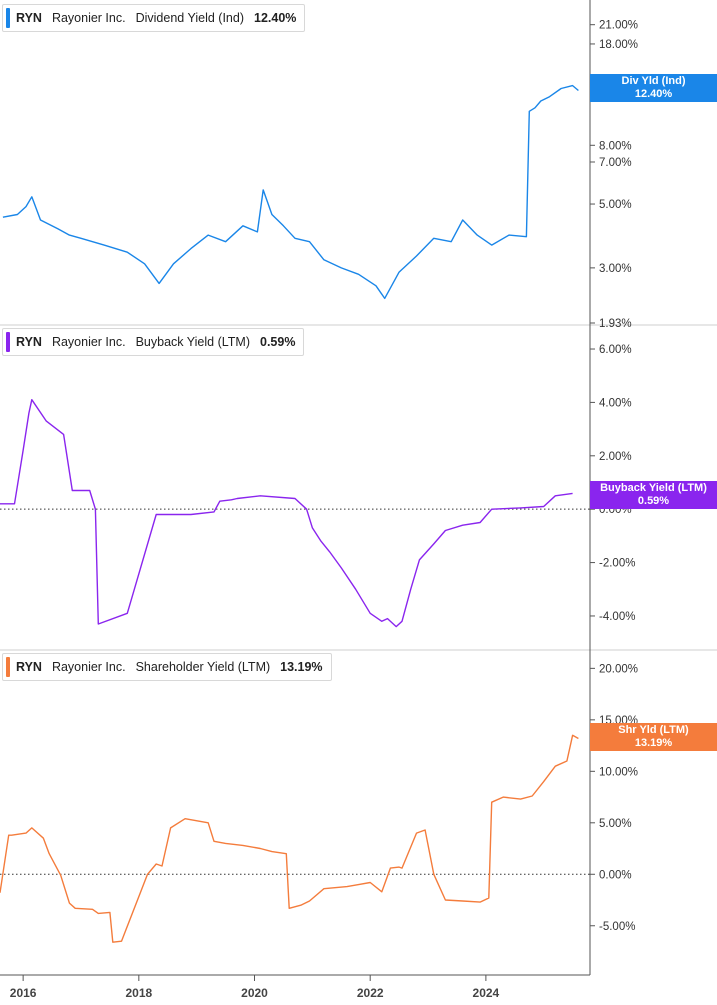  What do you see at coordinates (138, 993) in the screenshot?
I see `x-tick-label: 2018` at bounding box center [138, 993].